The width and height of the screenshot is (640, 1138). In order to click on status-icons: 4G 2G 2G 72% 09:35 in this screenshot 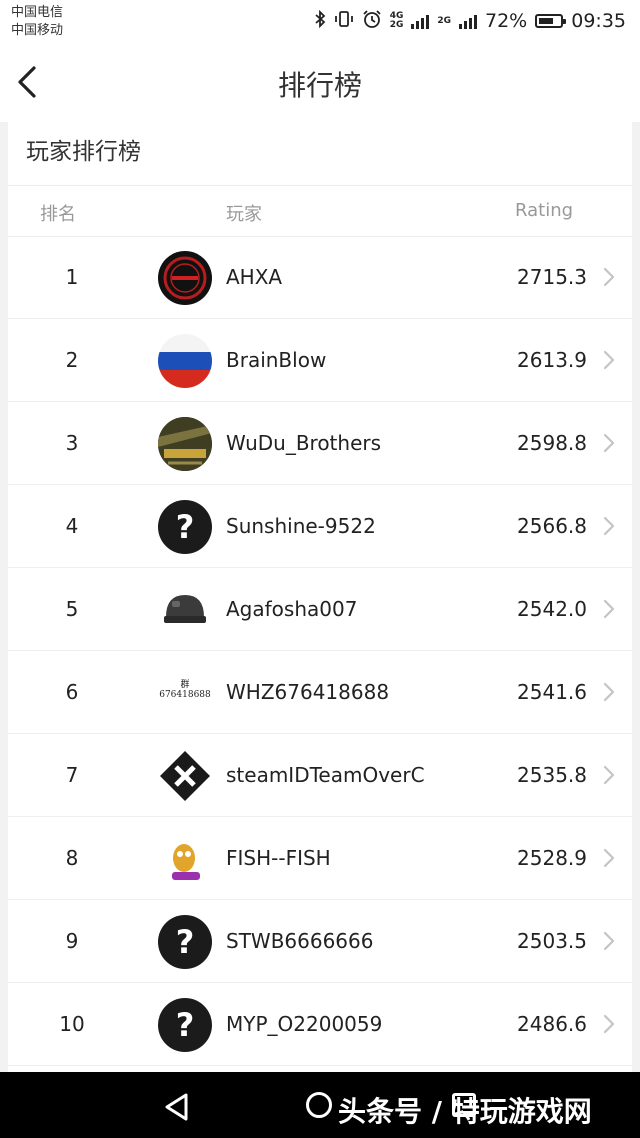, I will do `click(470, 21)`.